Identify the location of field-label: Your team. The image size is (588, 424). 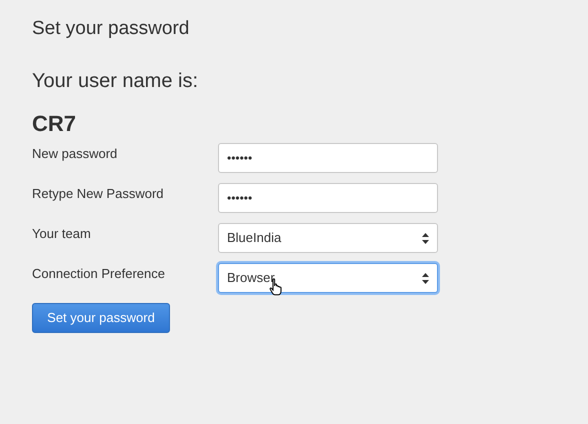
(62, 233).